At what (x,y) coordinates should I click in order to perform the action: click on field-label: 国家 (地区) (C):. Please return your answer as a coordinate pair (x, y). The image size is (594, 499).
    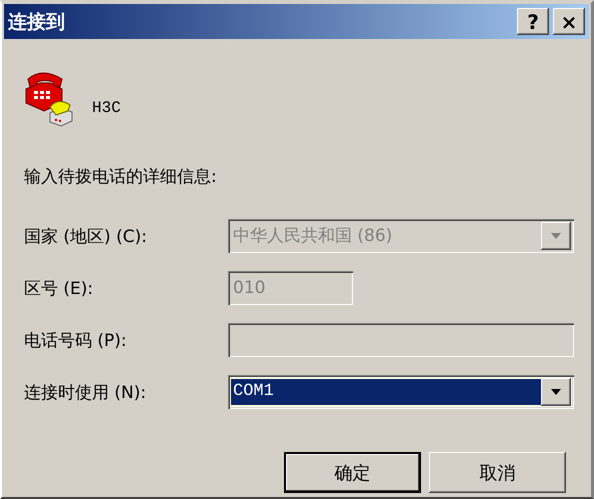
    Looking at the image, I should click on (85, 237).